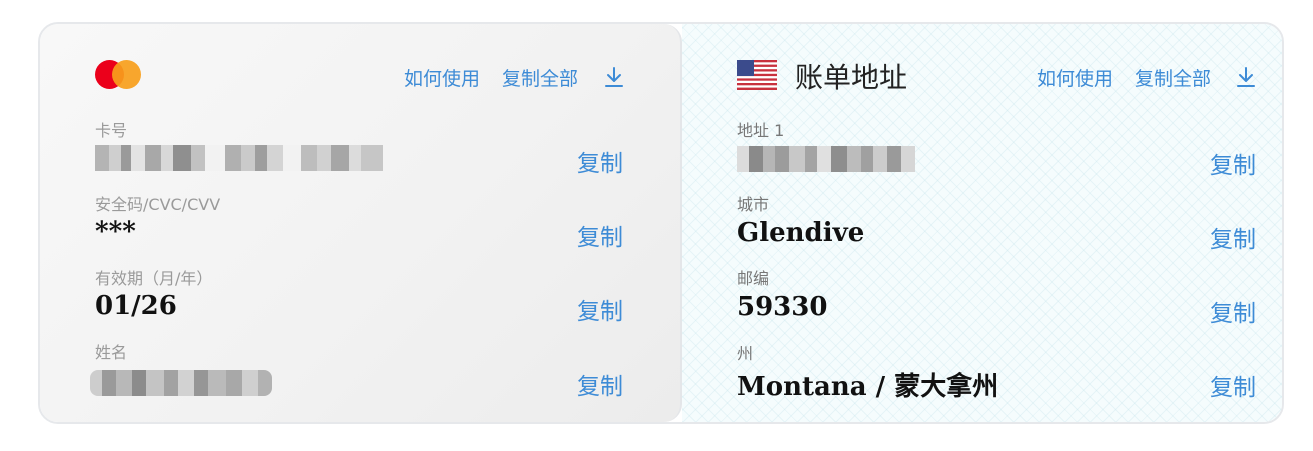 The height and width of the screenshot is (451, 1313). Describe the element at coordinates (753, 278) in the screenshot. I see `zip-label: 邮编` at that location.